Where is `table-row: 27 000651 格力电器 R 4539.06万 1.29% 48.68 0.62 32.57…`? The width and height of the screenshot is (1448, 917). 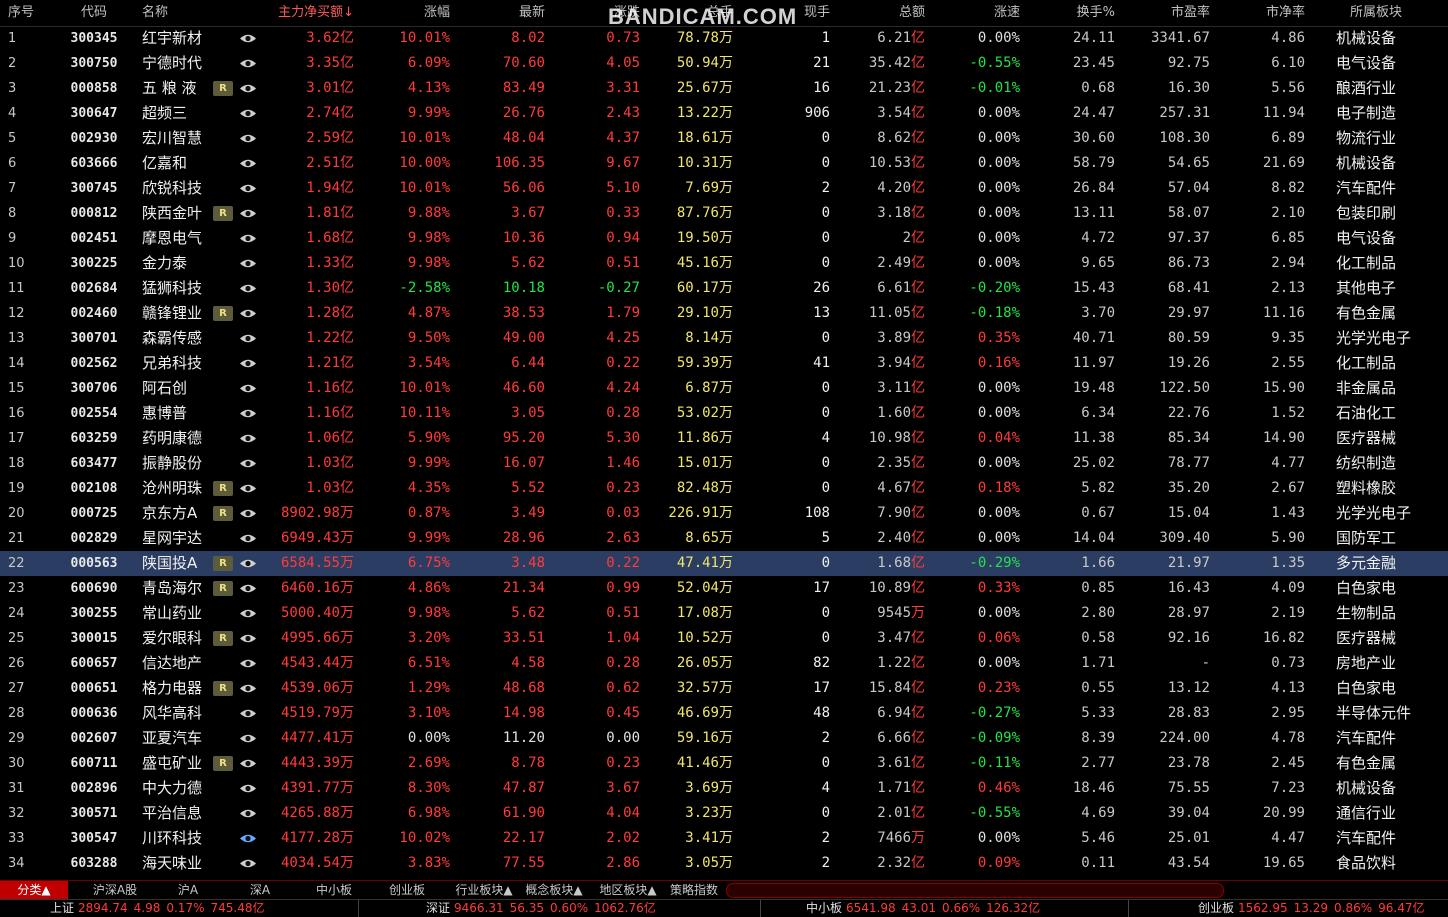 table-row: 27 000651 格力电器 R 4539.06万 1.29% 48.68 0.62 32.57… is located at coordinates (724, 688).